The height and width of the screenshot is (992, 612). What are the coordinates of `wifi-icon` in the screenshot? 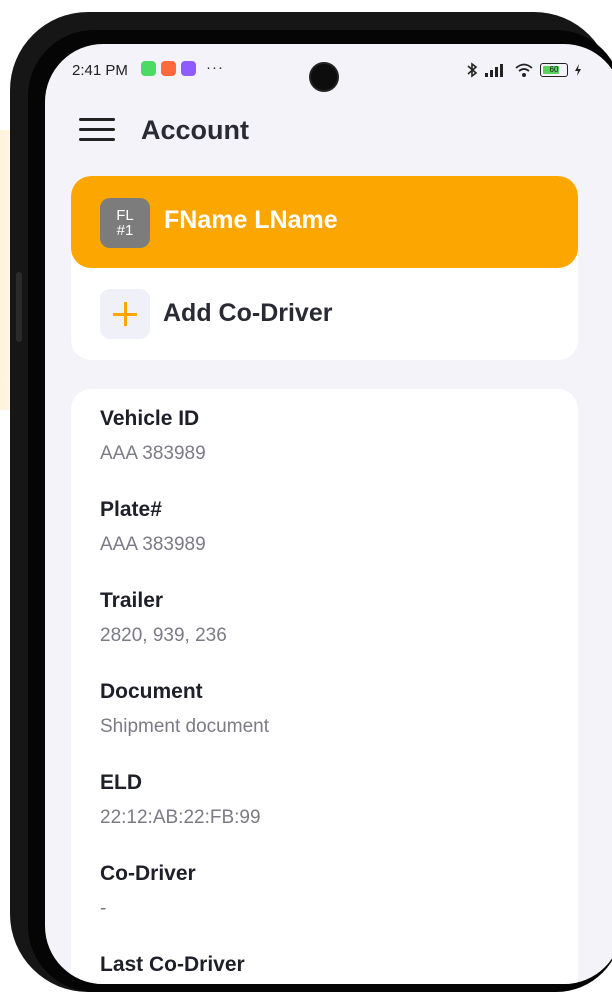 It's located at (524, 70).